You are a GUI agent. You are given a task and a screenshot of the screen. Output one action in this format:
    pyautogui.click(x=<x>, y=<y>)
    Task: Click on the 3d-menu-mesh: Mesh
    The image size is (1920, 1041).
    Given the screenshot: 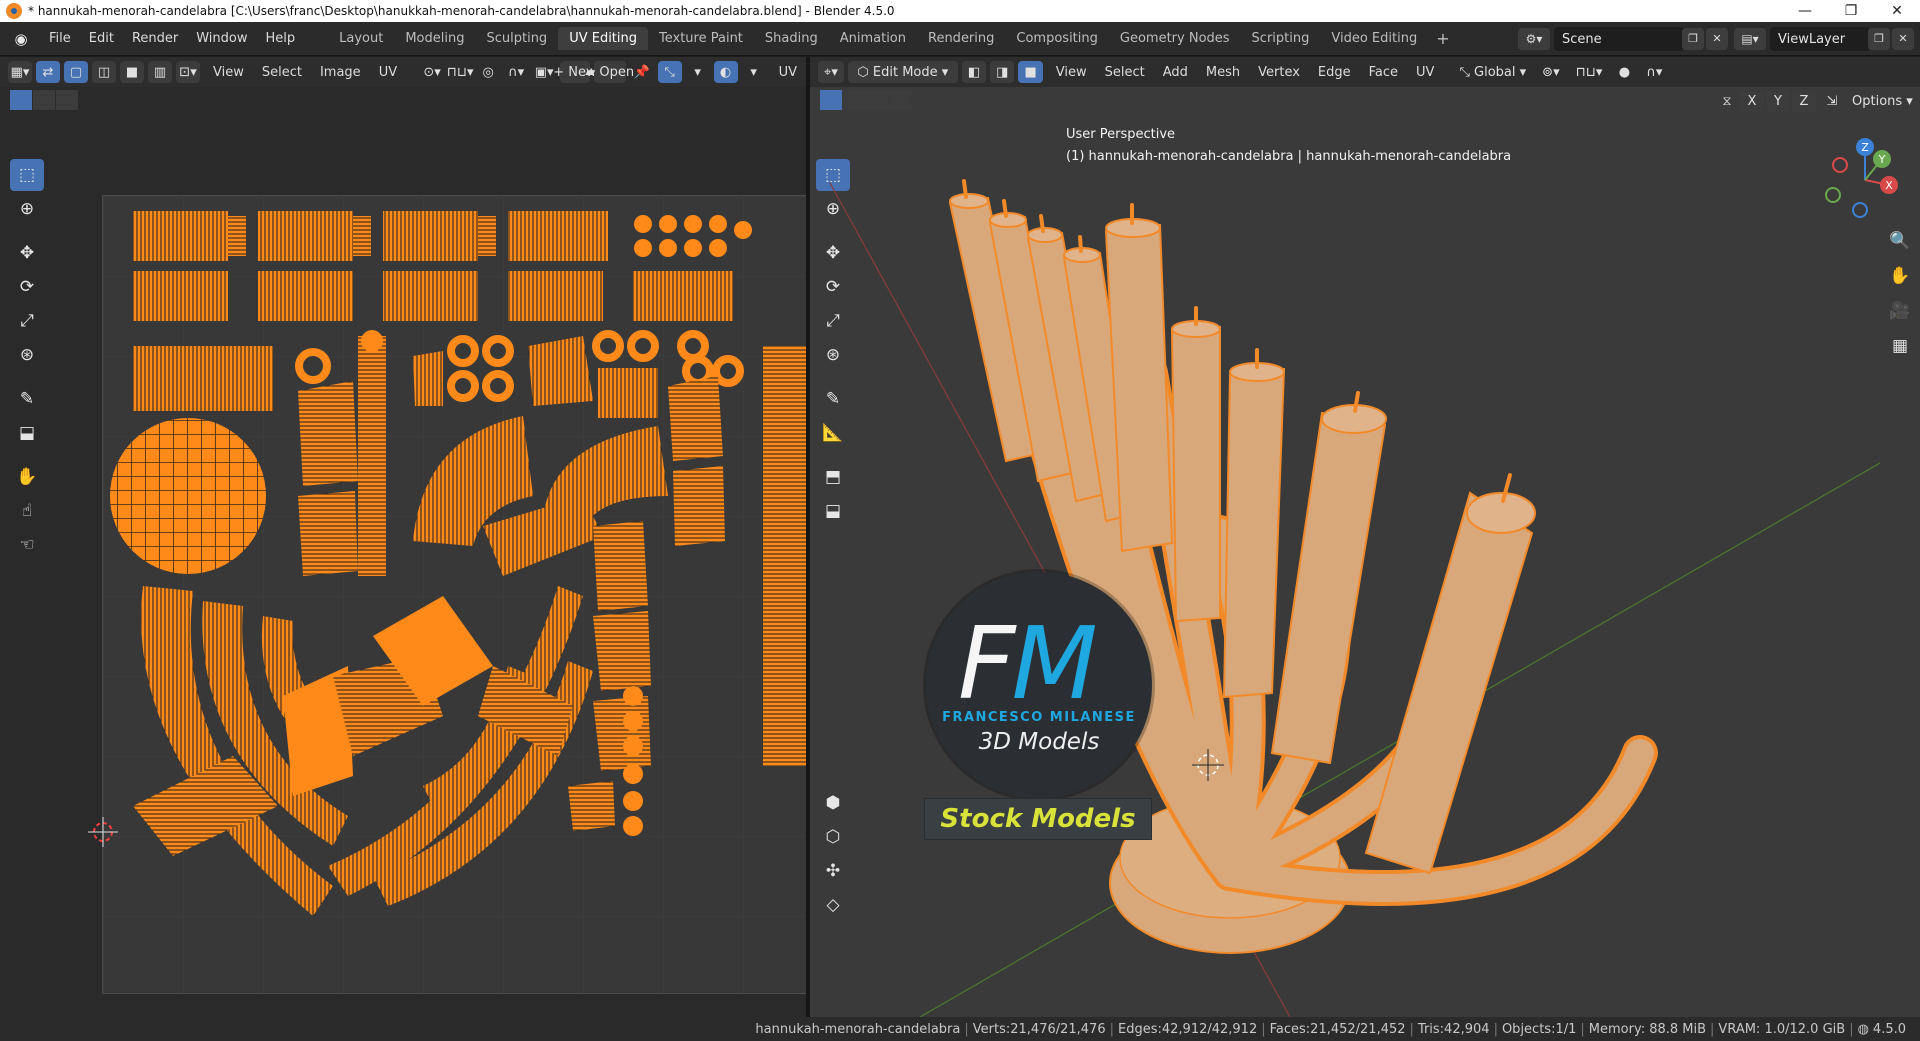 What is the action you would take?
    pyautogui.click(x=1223, y=72)
    